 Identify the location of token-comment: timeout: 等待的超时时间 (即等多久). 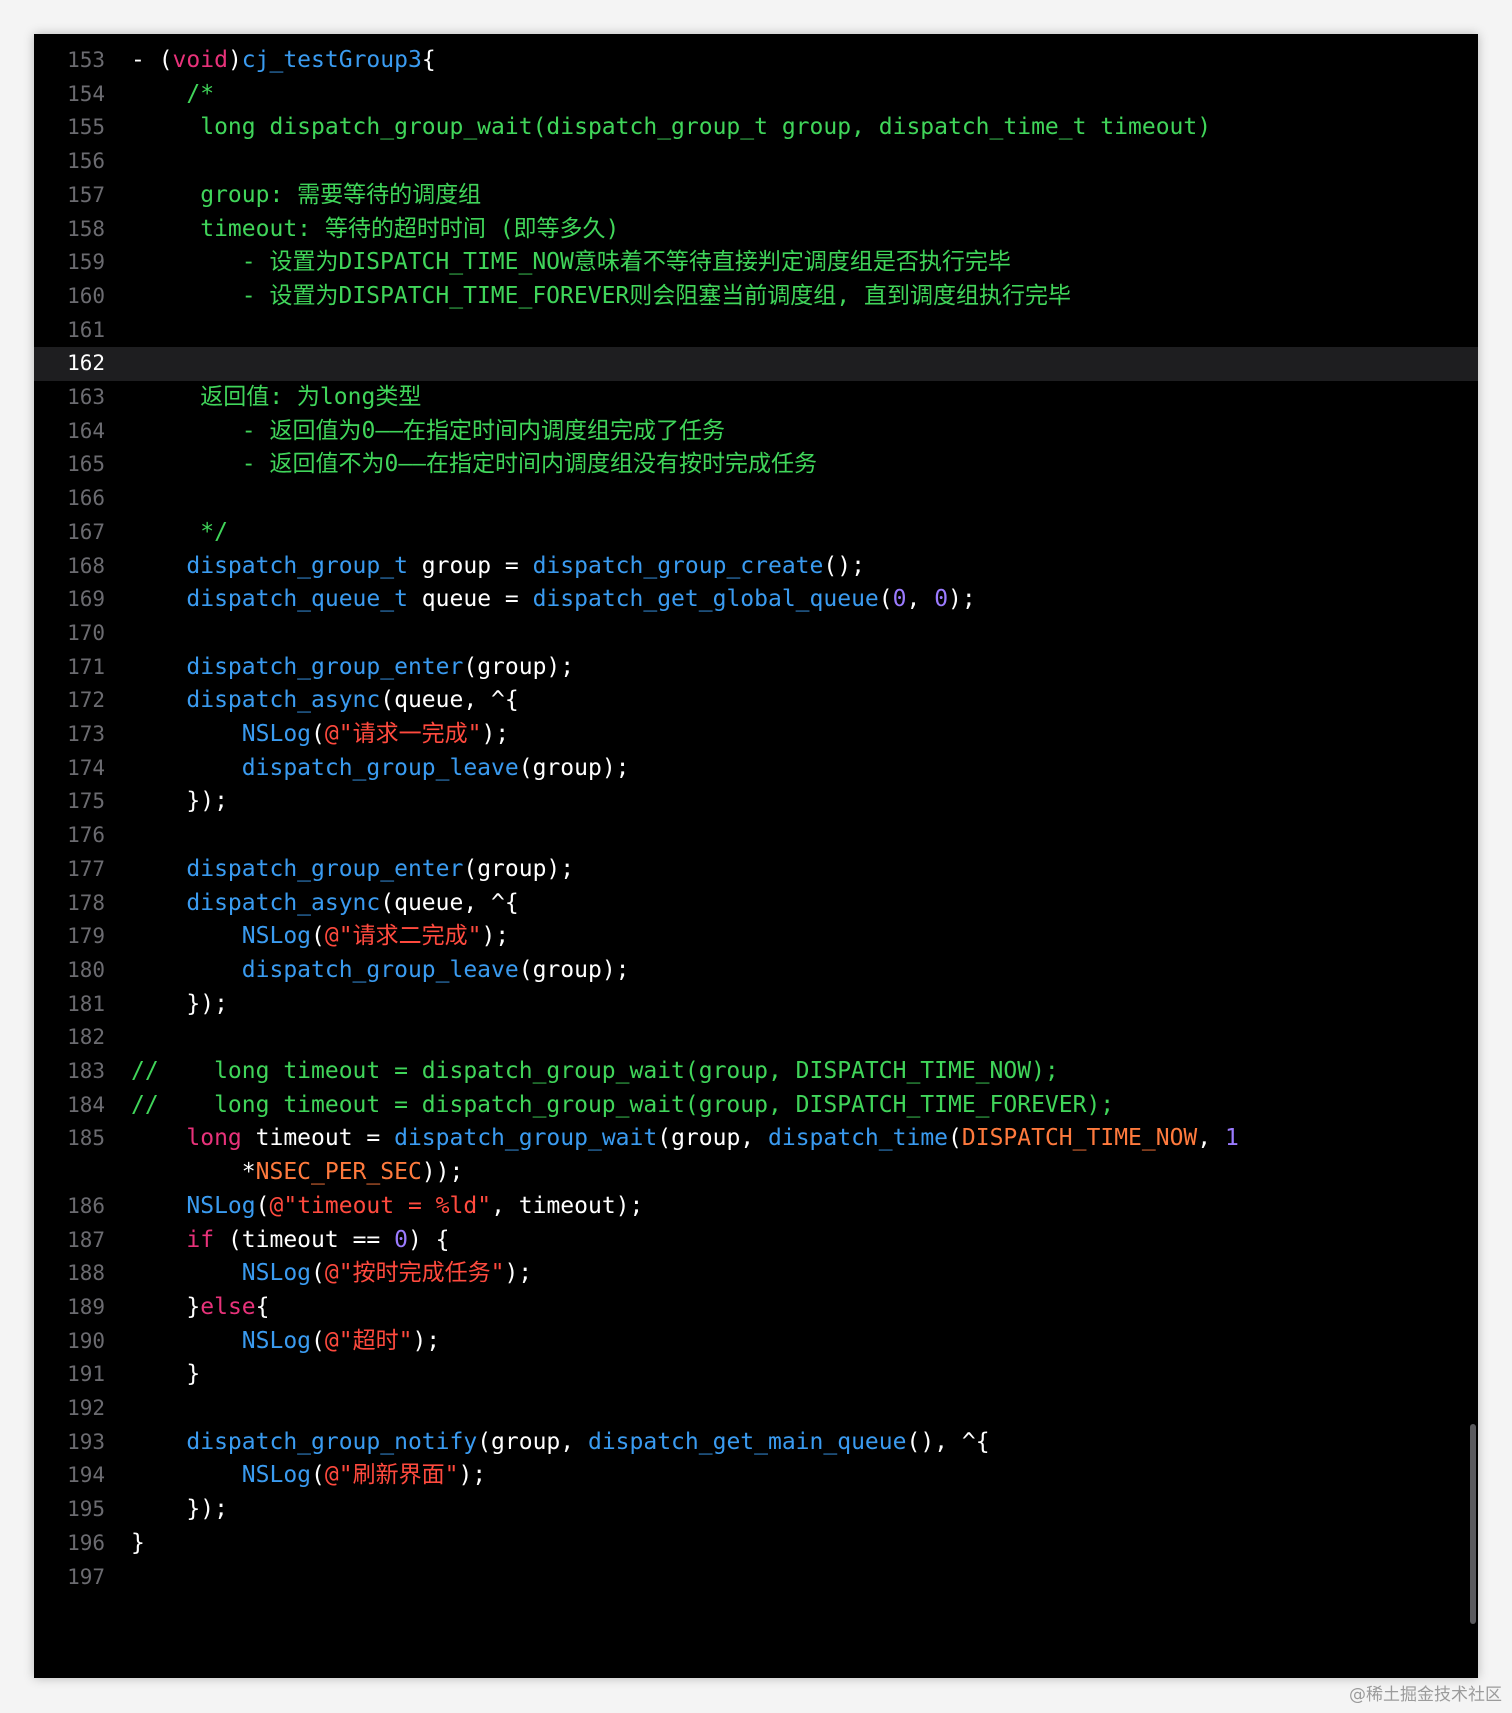
(375, 228).